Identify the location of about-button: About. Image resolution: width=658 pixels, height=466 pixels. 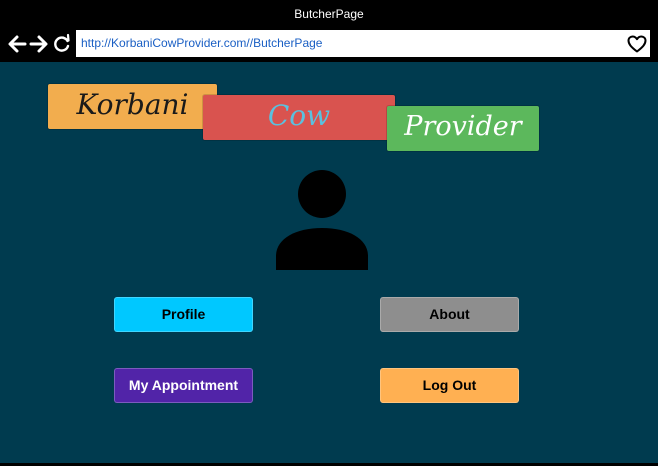
(449, 314).